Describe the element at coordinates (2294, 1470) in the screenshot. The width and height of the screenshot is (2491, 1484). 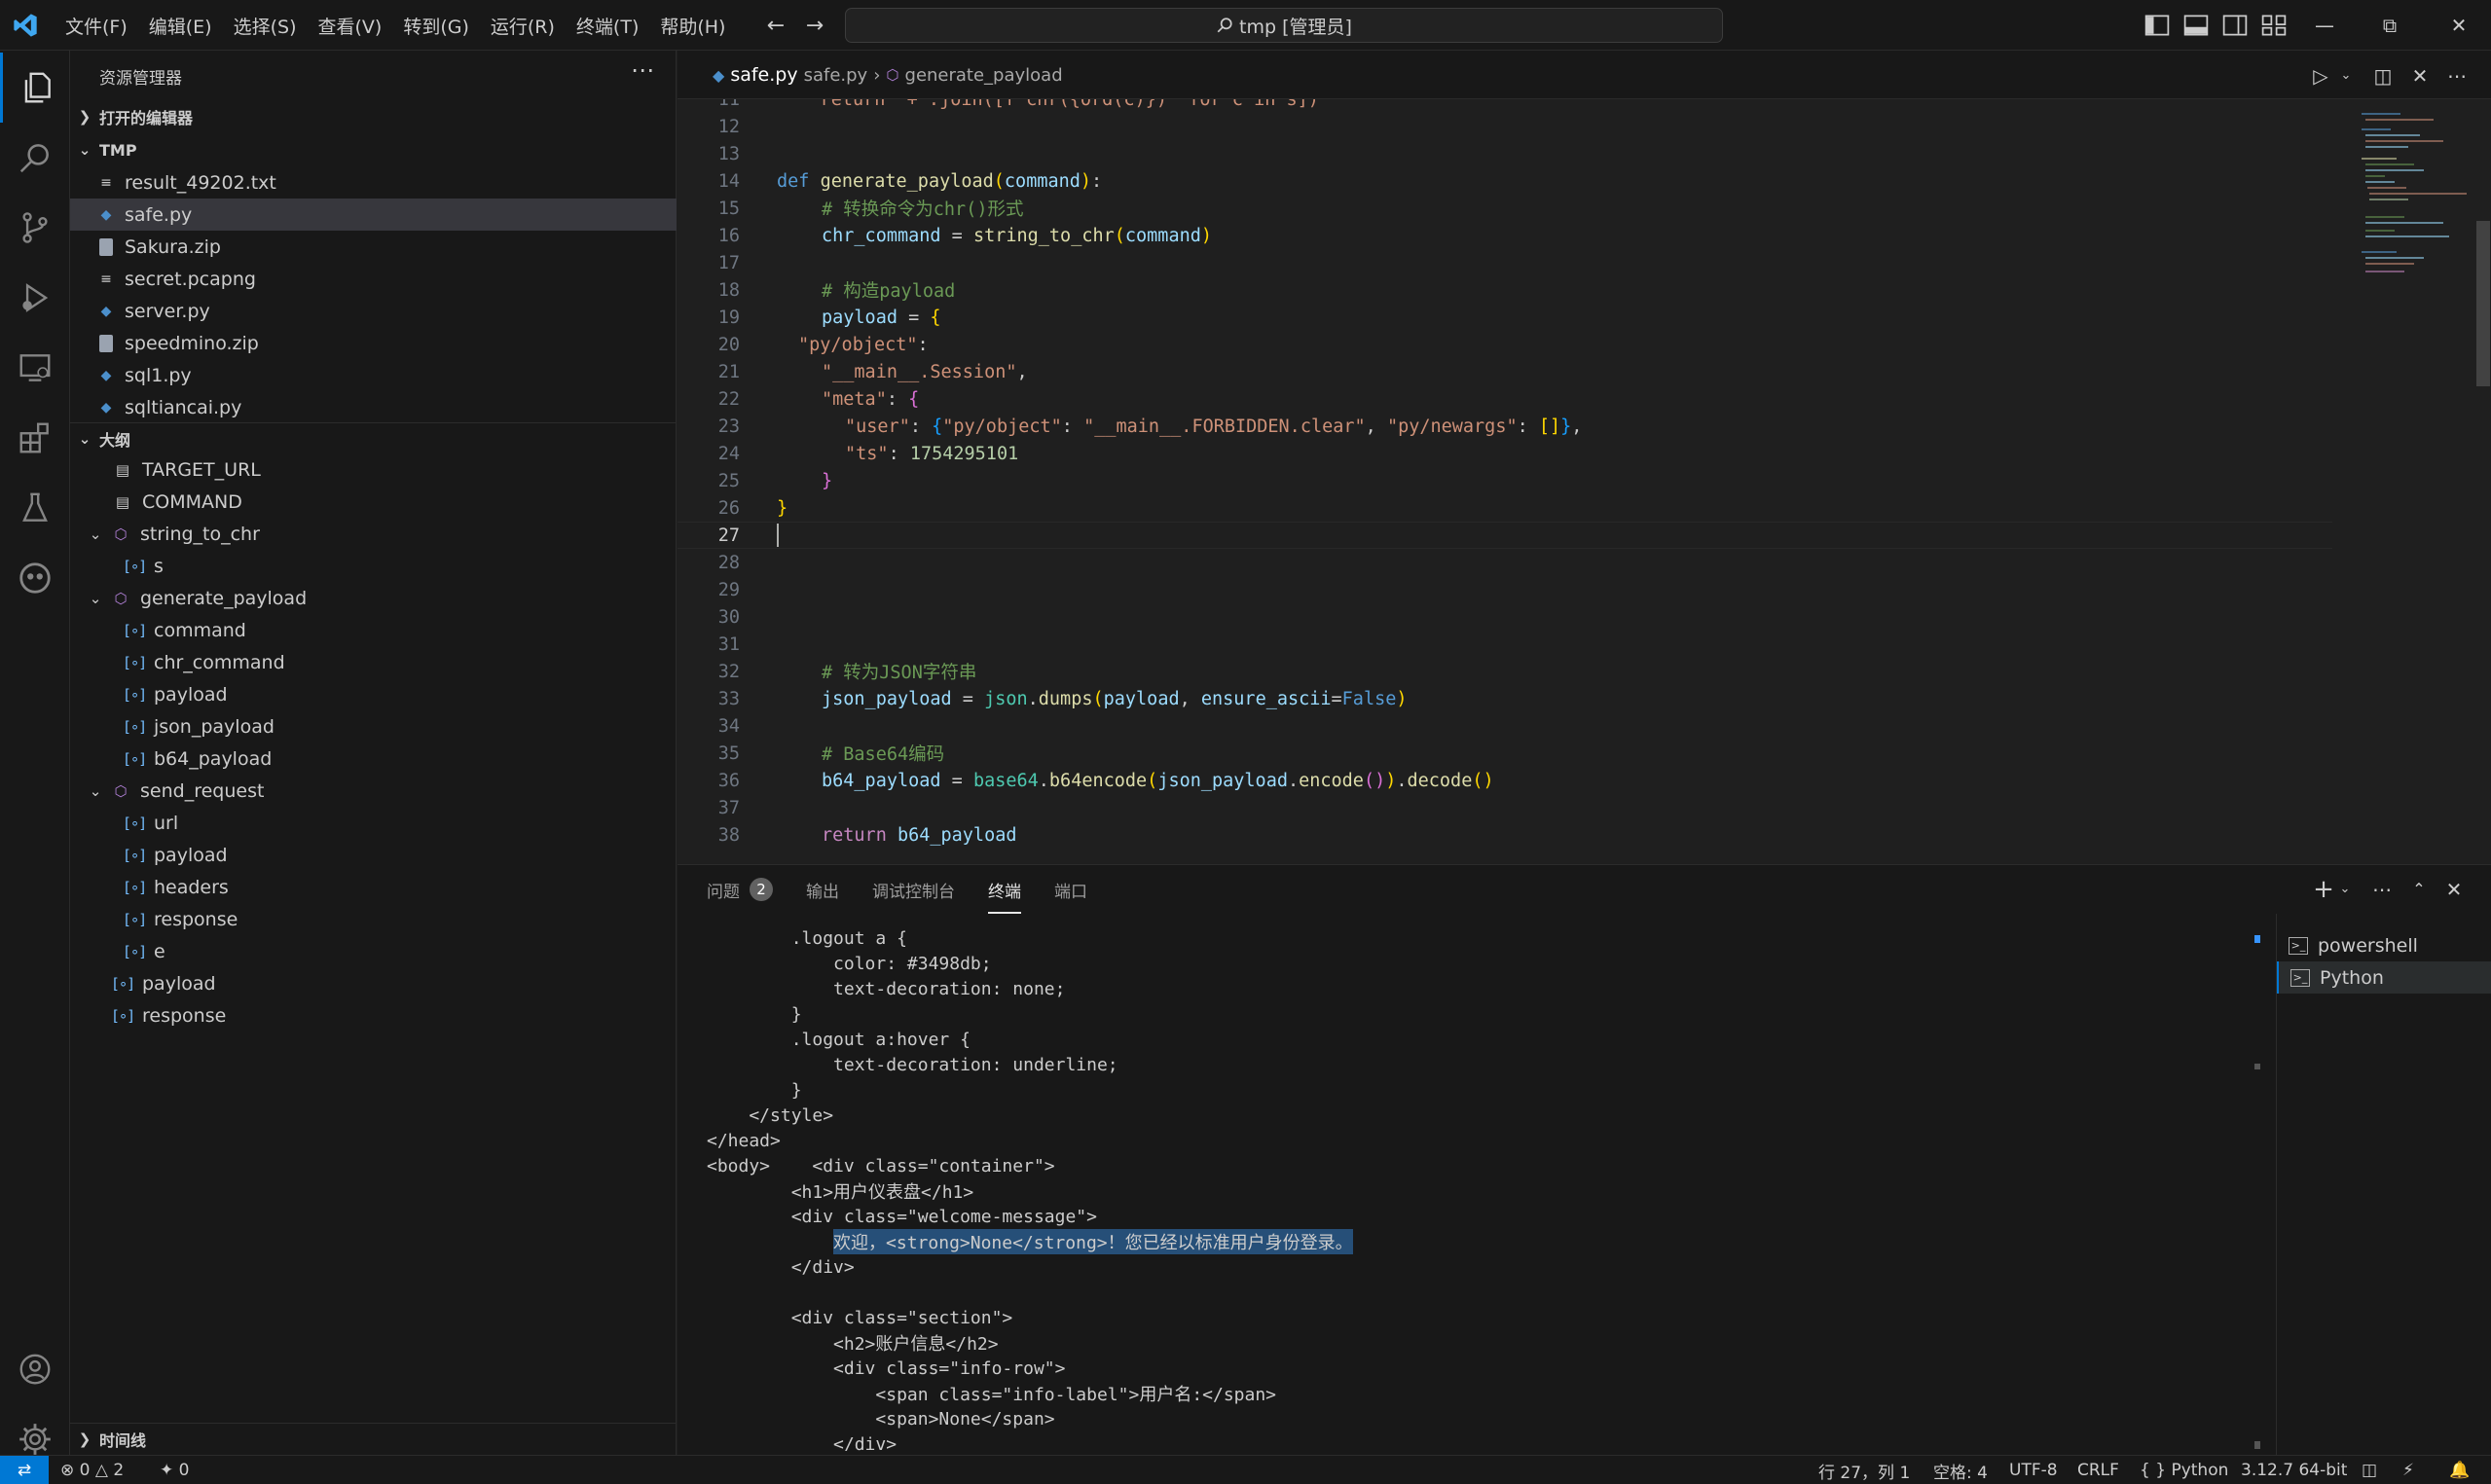
I see `python-interpreter: 3.12.7 64-bit` at that location.